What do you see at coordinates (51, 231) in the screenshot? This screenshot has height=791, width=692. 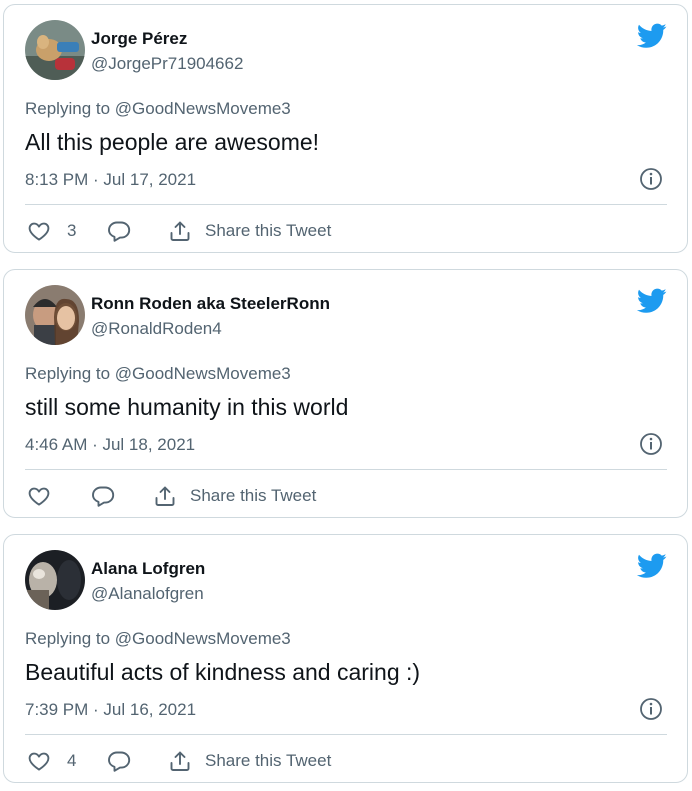 I see `like-button: 3` at bounding box center [51, 231].